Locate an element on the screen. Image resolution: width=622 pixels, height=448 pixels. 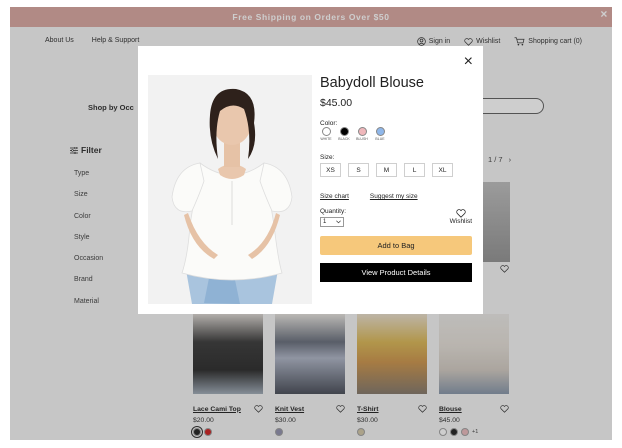
size-option-m: M is located at coordinates (386, 170).